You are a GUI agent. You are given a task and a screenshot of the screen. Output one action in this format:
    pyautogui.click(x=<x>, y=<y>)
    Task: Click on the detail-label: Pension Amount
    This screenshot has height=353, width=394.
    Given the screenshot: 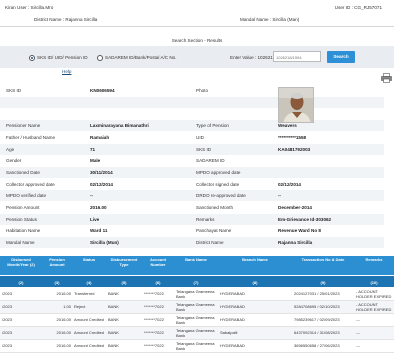 What is the action you would take?
    pyautogui.click(x=23, y=207)
    